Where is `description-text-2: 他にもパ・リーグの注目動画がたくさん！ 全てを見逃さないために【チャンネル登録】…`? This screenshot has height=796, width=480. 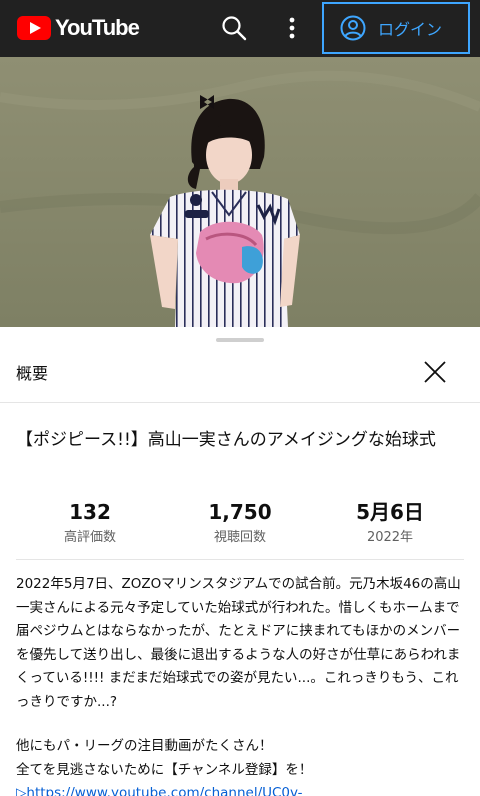 description-text-2: 他にもパ・リーグの注目動画がたくさん！ 全てを見逃さないために【チャンネル登録】… is located at coordinates (242, 758).